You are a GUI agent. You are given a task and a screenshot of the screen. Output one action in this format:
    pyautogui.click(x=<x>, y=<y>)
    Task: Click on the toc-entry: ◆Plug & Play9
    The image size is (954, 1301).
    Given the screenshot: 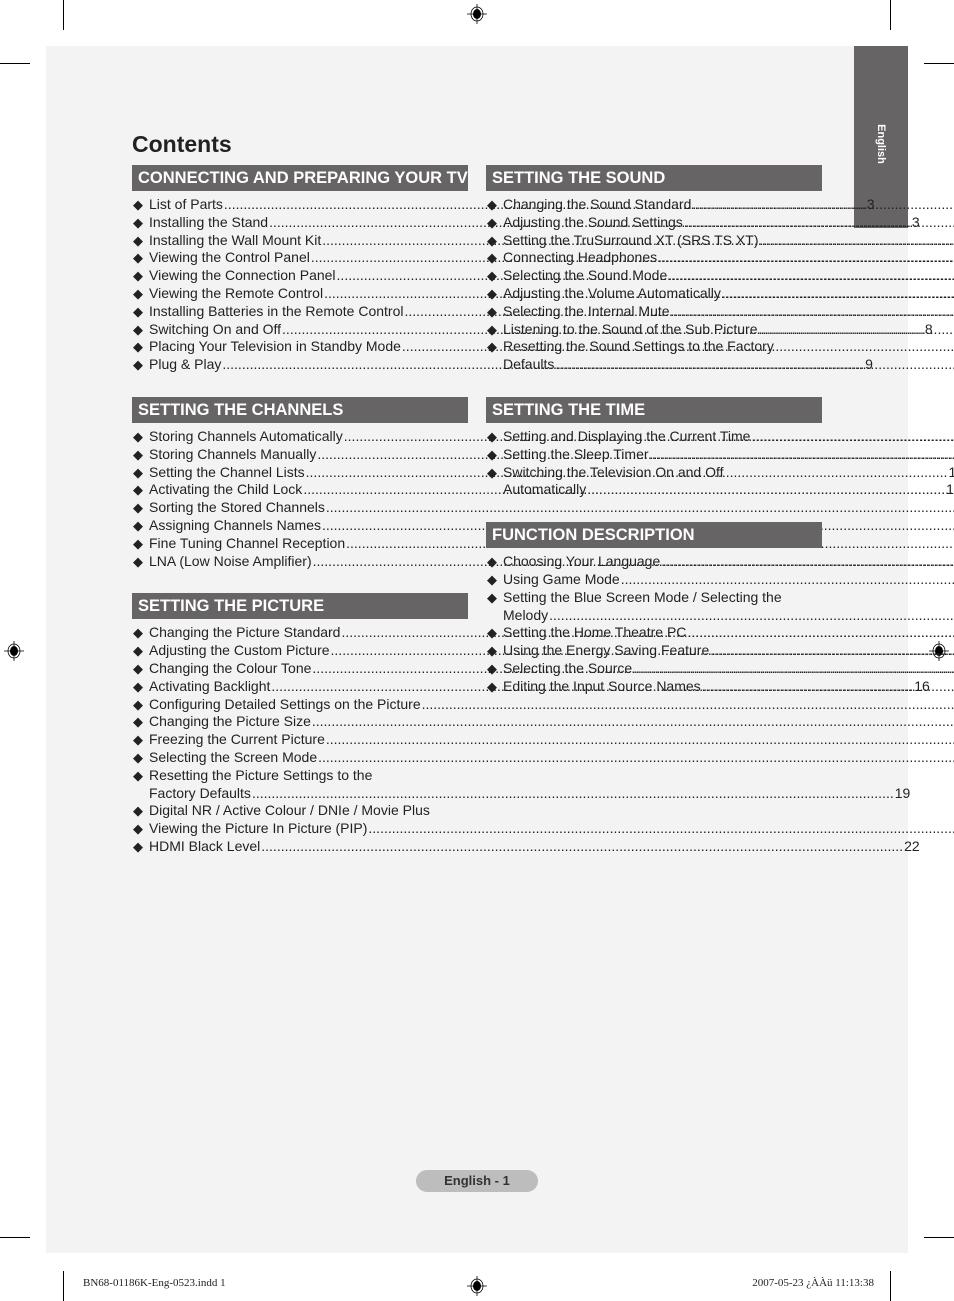 What is the action you would take?
    pyautogui.click(x=502, y=365)
    